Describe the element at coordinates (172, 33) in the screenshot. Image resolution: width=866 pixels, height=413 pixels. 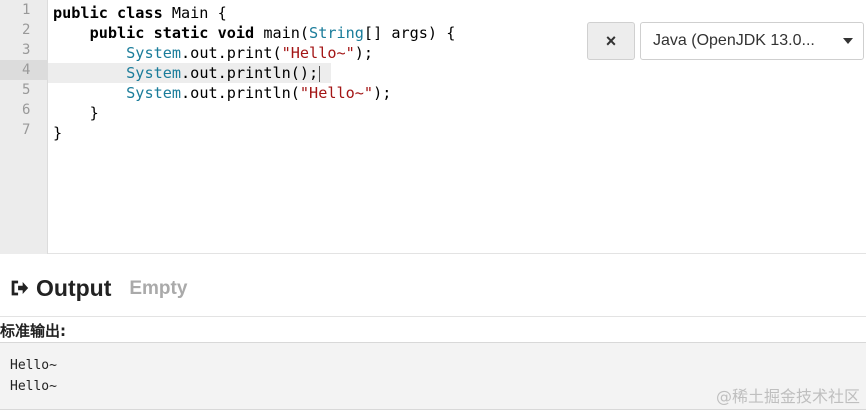
I see `code-token: public static void` at that location.